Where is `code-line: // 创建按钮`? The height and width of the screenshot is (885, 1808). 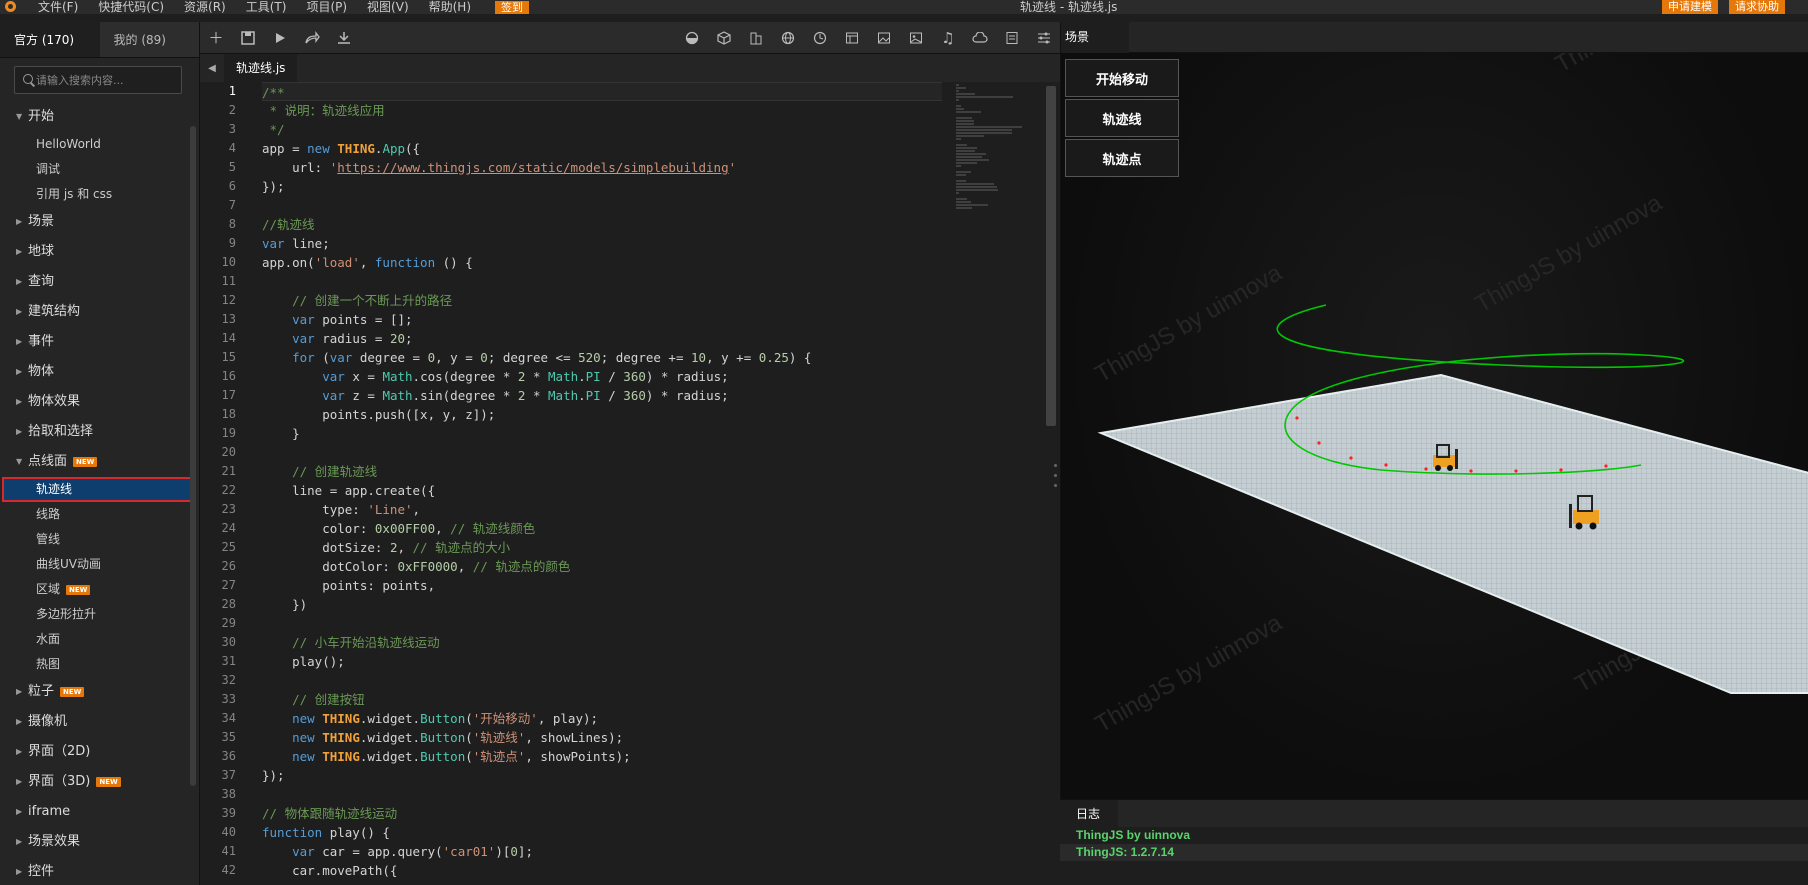
code-line: // 创建按钮 is located at coordinates (602, 699).